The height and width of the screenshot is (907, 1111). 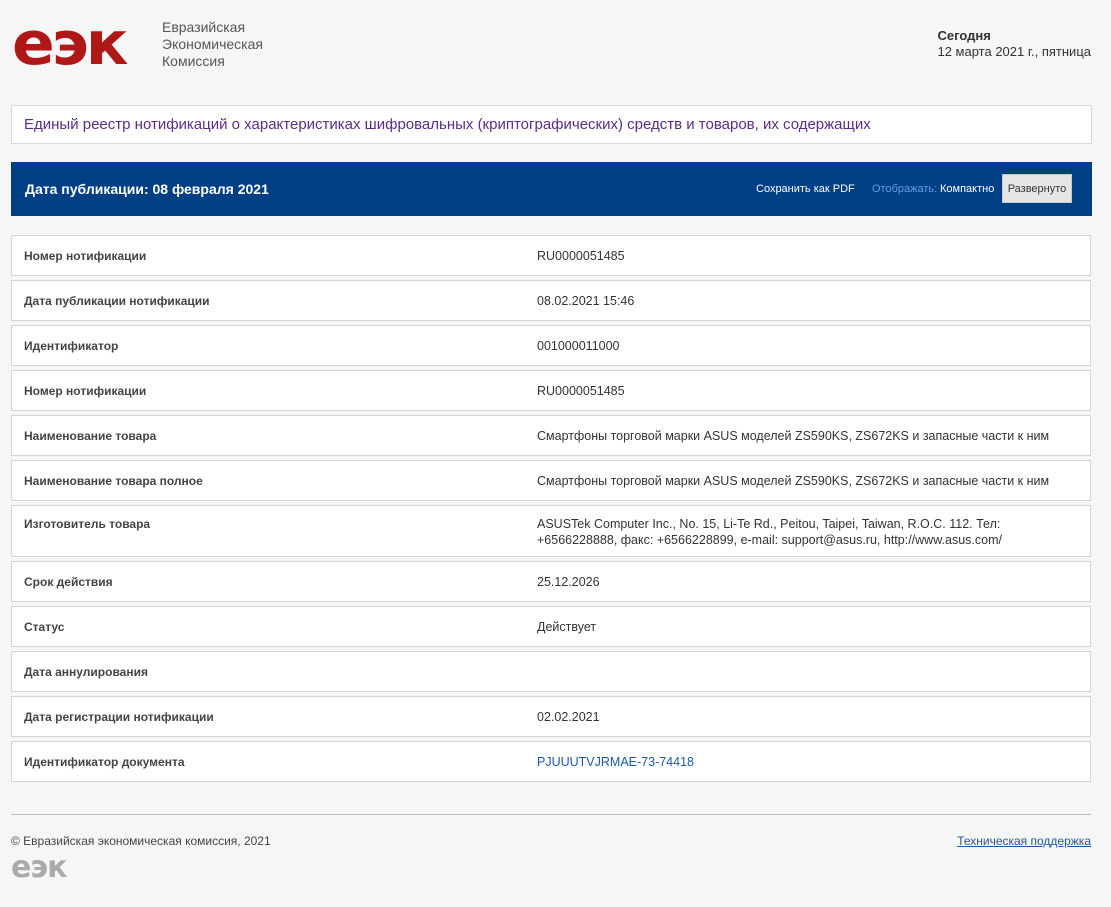 What do you see at coordinates (68, 581) in the screenshot?
I see `row-label: Срок действия` at bounding box center [68, 581].